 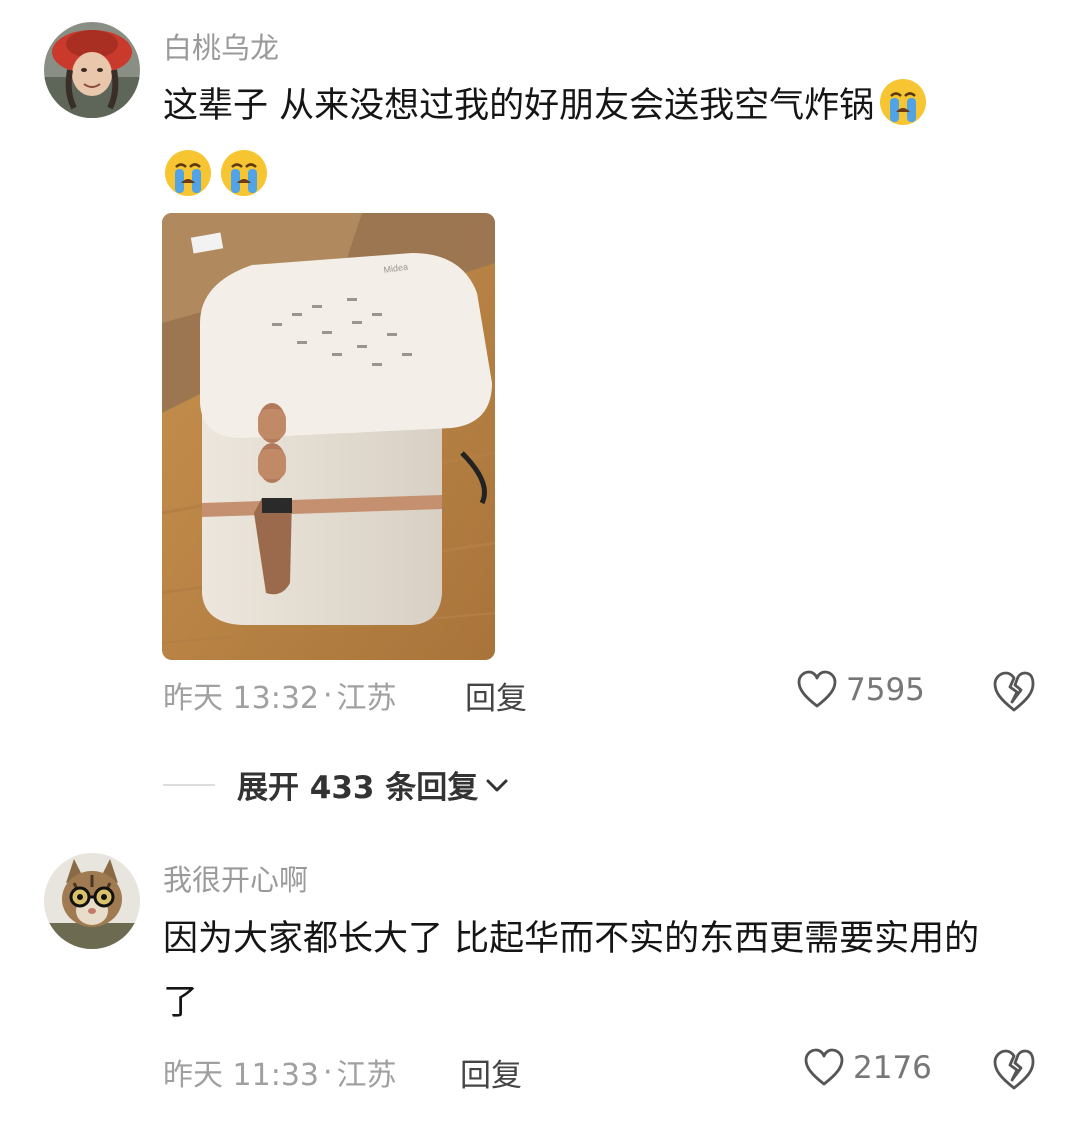 I want to click on air-fryer-photo: Midea, so click(x=328, y=436).